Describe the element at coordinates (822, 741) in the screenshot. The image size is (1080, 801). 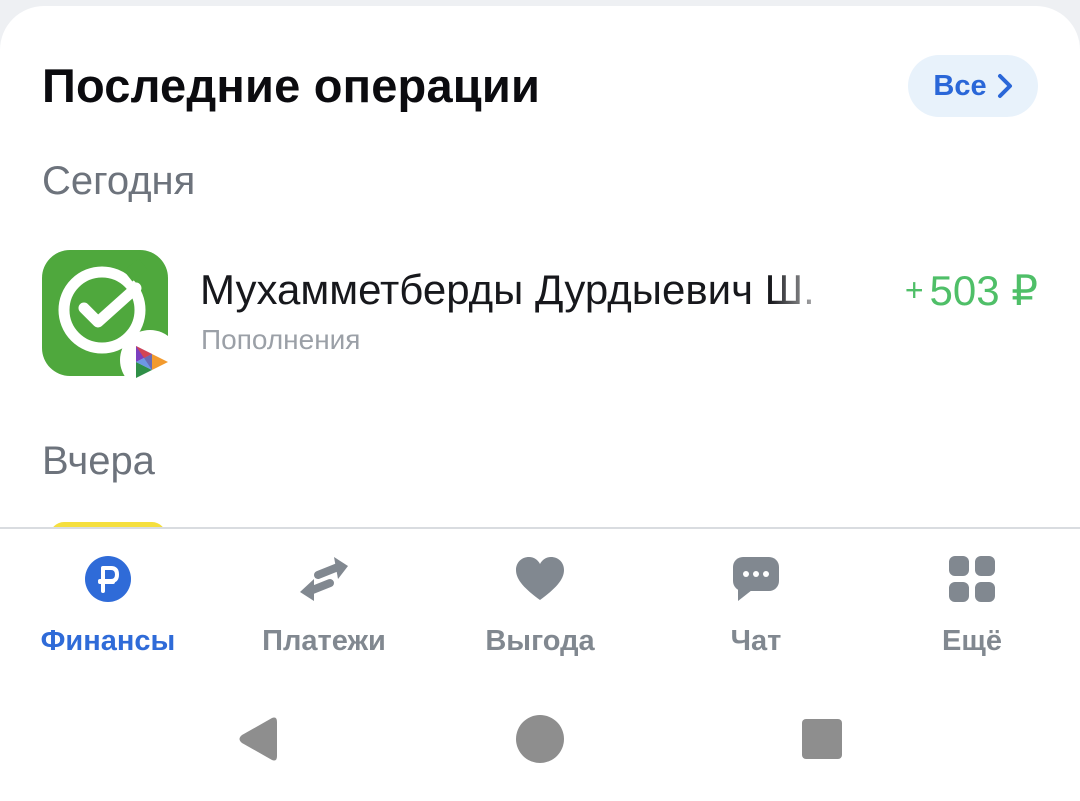
I see `recents-icon` at that location.